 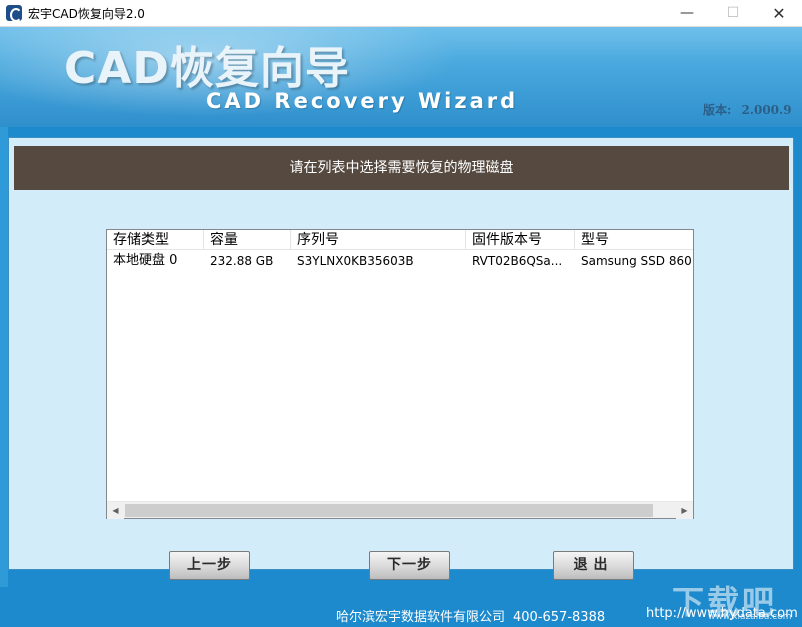 What do you see at coordinates (733, 13) in the screenshot?
I see `maximize-button: ☐` at bounding box center [733, 13].